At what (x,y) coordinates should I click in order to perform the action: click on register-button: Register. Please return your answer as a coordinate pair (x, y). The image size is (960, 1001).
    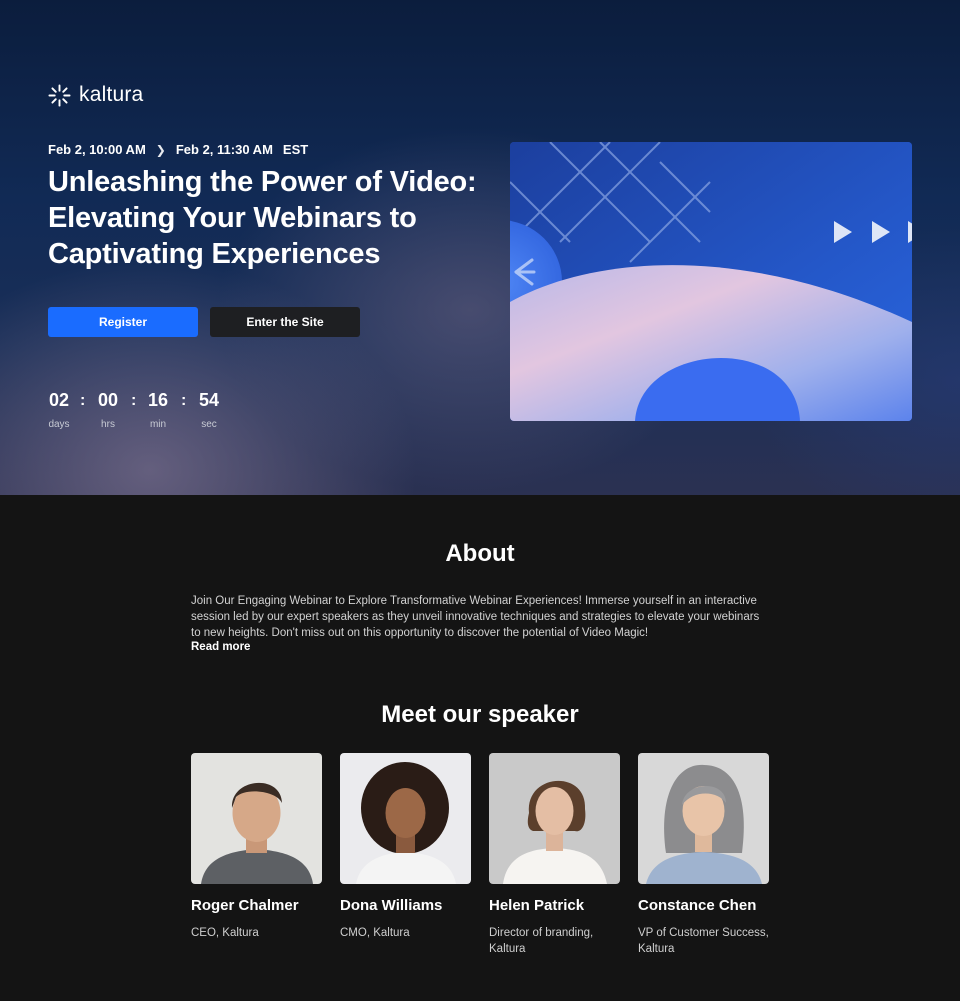
    Looking at the image, I should click on (123, 322).